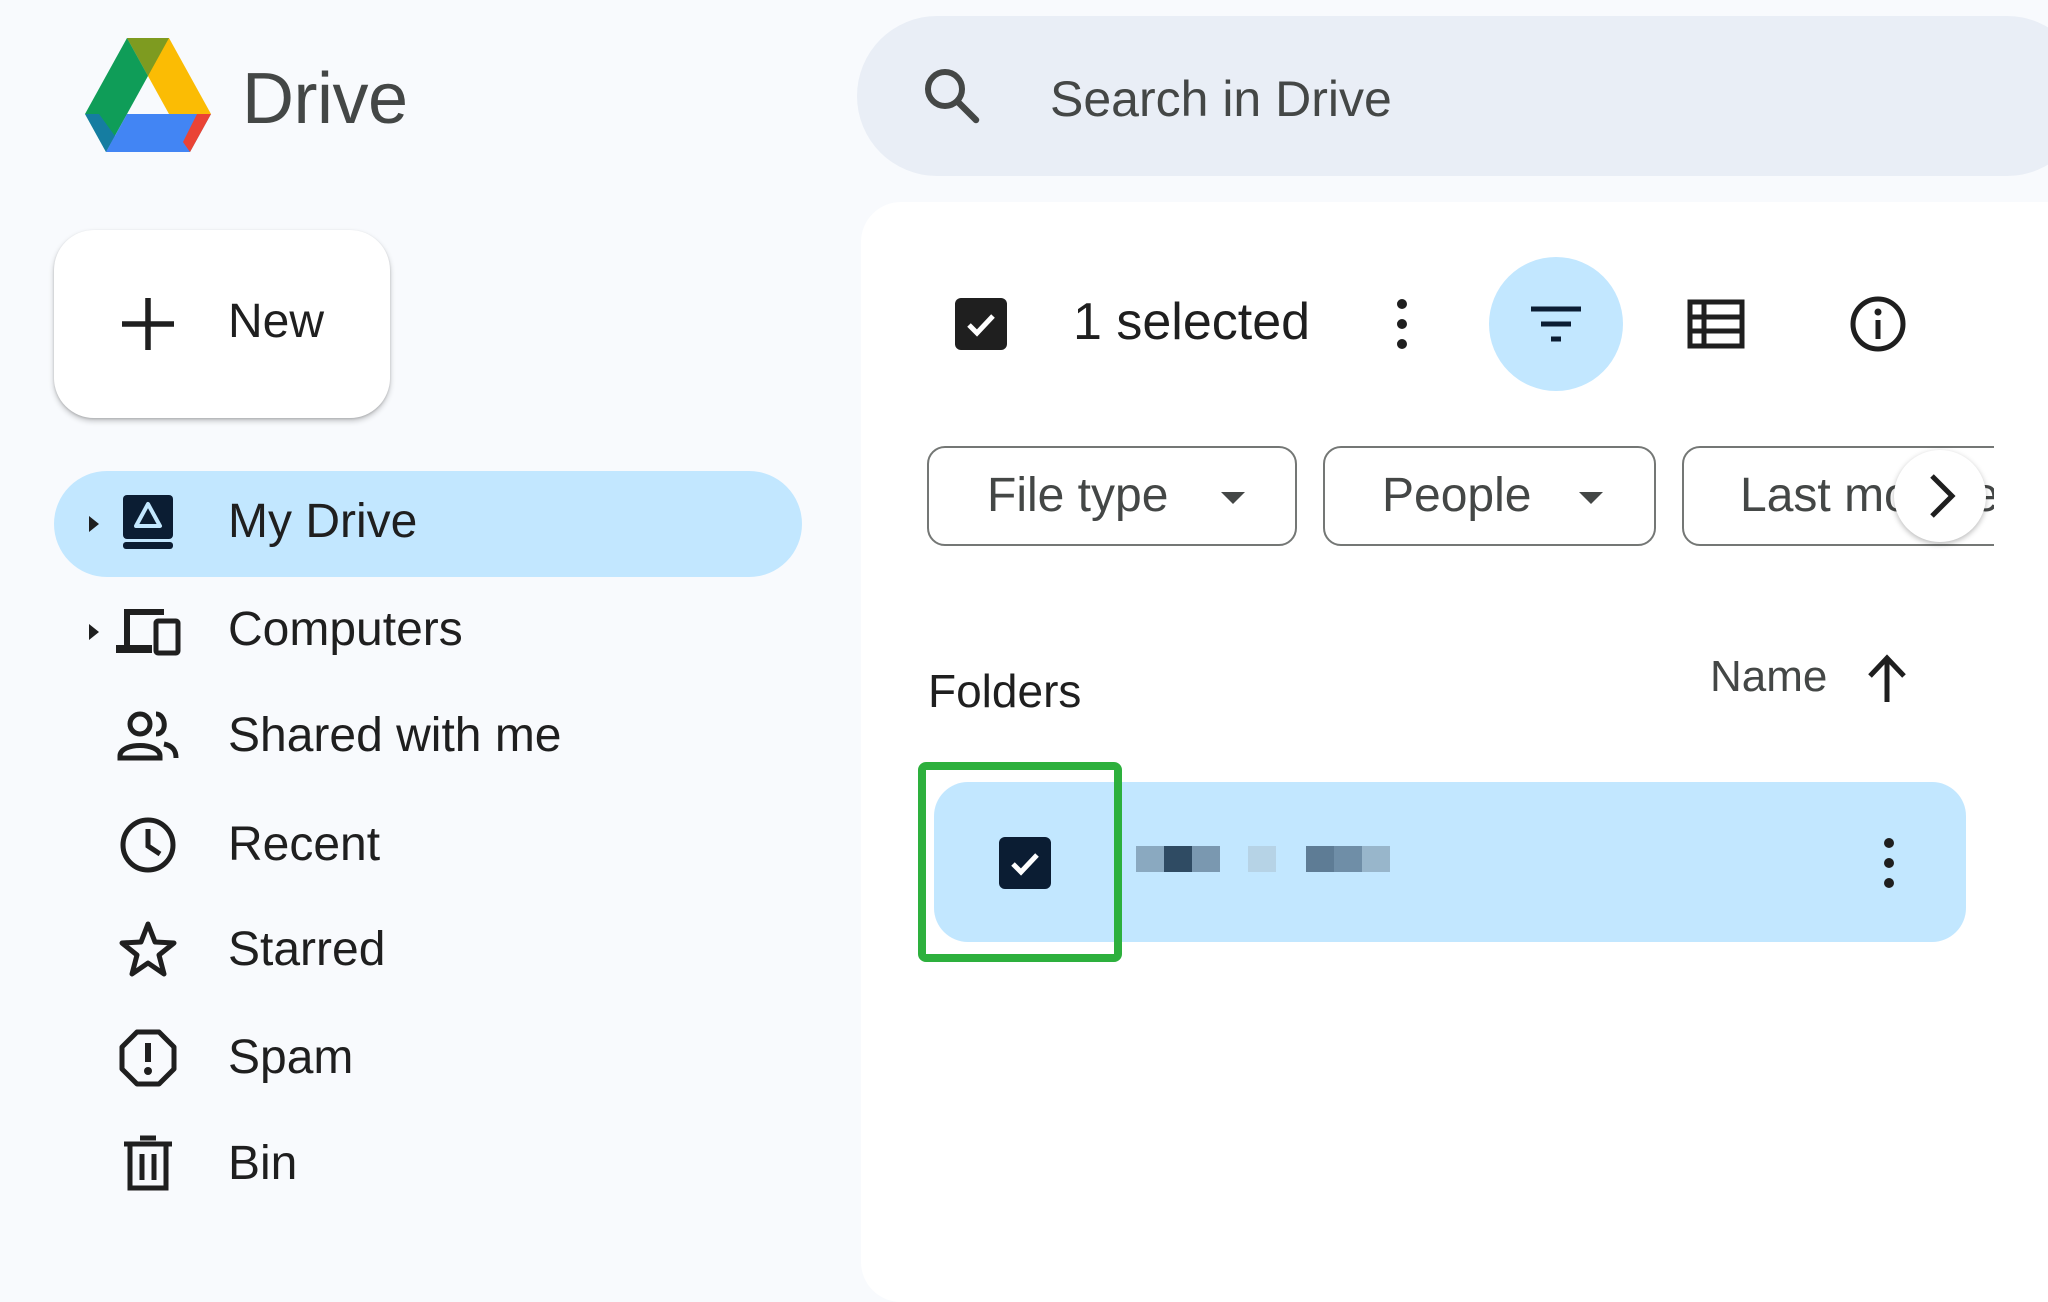 This screenshot has height=1302, width=2048. I want to click on filter-icon, so click(1556, 324).